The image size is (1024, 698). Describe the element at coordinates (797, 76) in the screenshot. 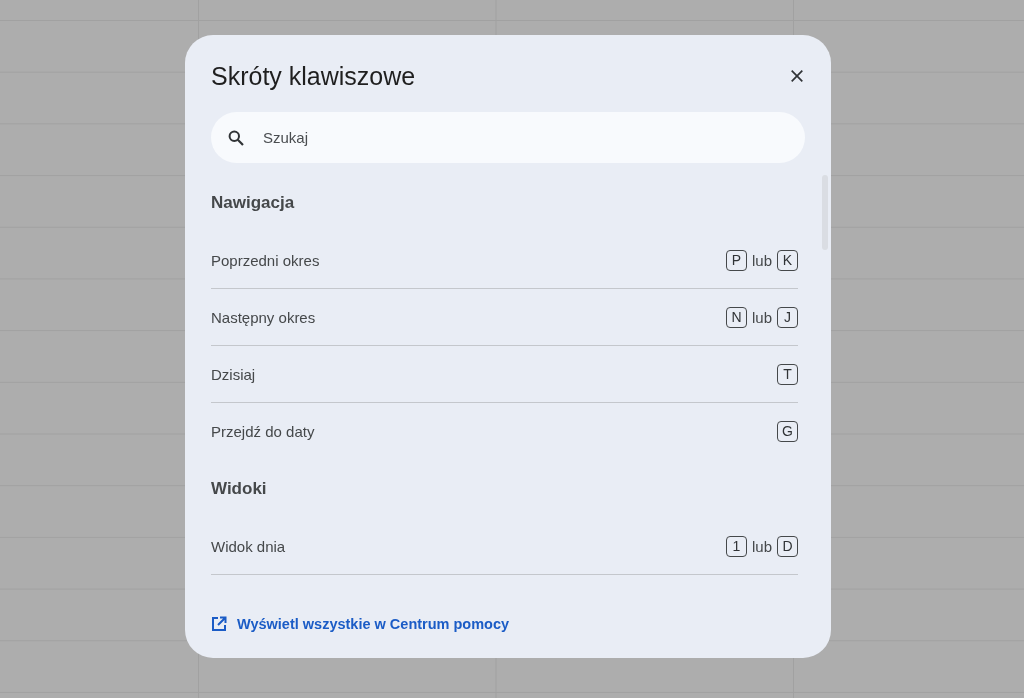

I see `close-icon` at that location.